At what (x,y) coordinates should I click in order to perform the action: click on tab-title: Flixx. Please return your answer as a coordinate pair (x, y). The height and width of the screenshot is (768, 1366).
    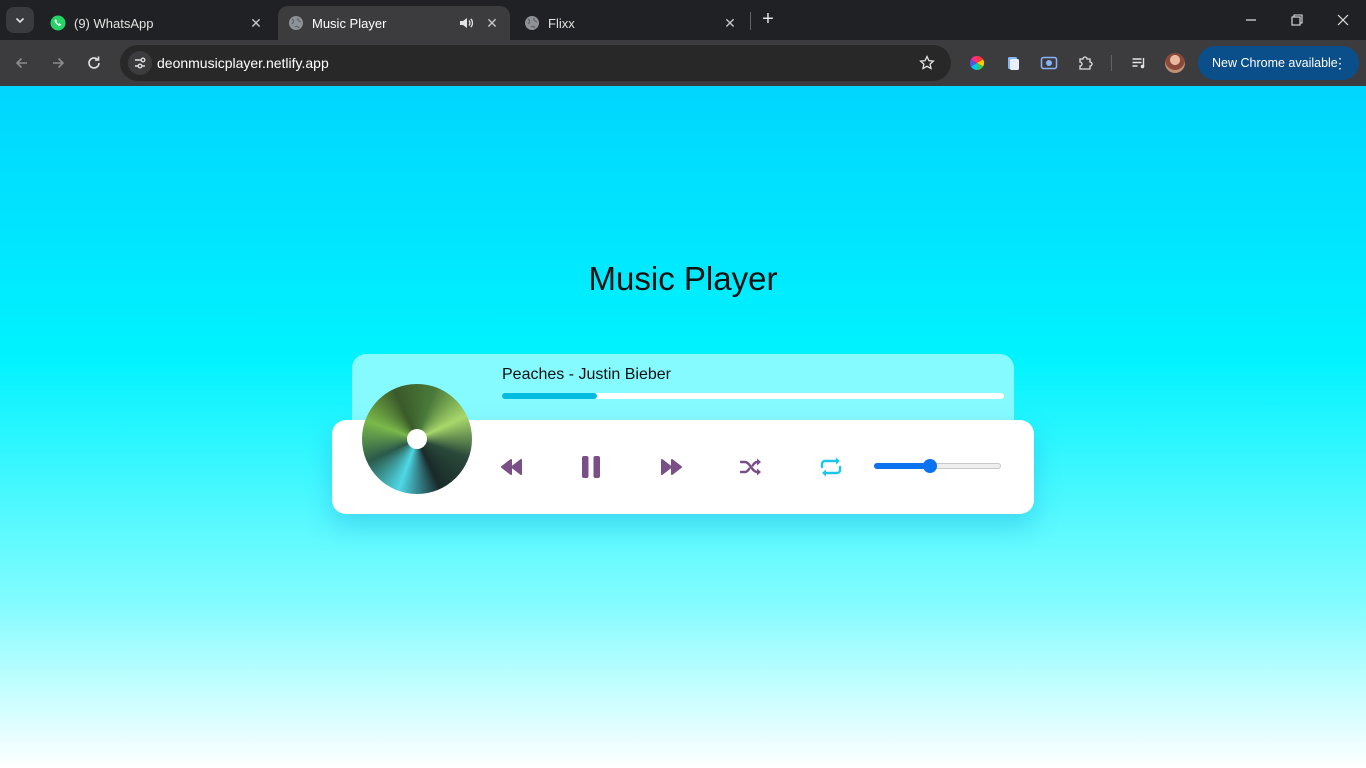
    Looking at the image, I should click on (561, 23).